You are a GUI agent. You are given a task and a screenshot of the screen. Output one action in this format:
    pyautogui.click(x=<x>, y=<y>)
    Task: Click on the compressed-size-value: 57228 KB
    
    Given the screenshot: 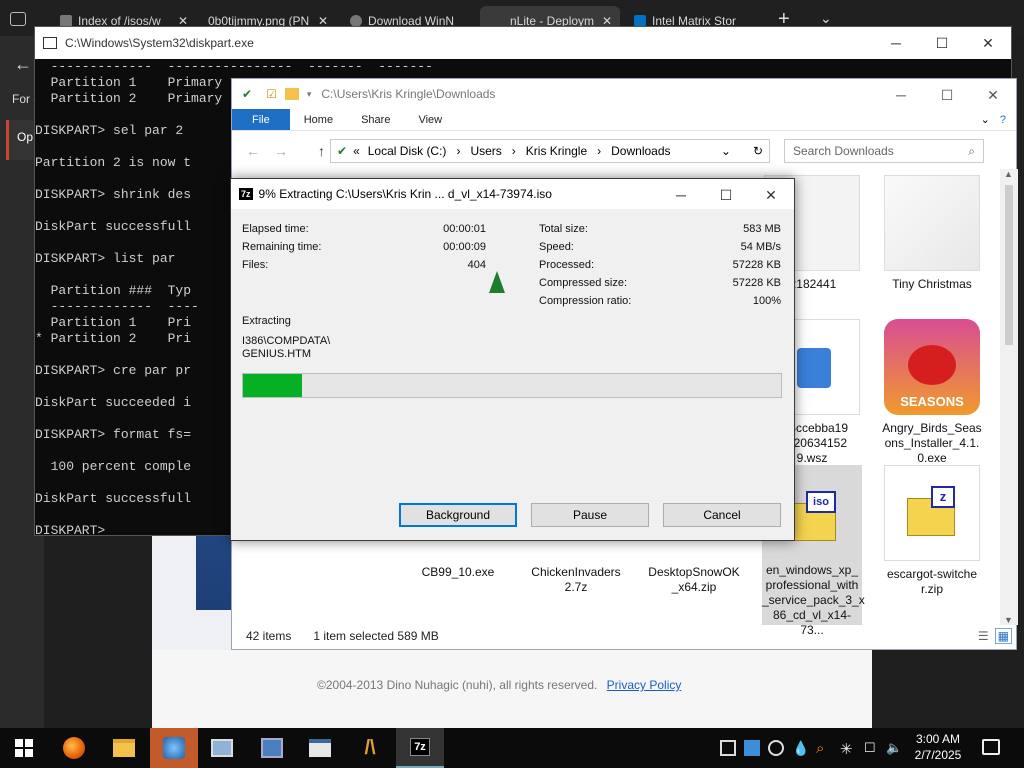 What is the action you would take?
    pyautogui.click(x=756, y=283)
    